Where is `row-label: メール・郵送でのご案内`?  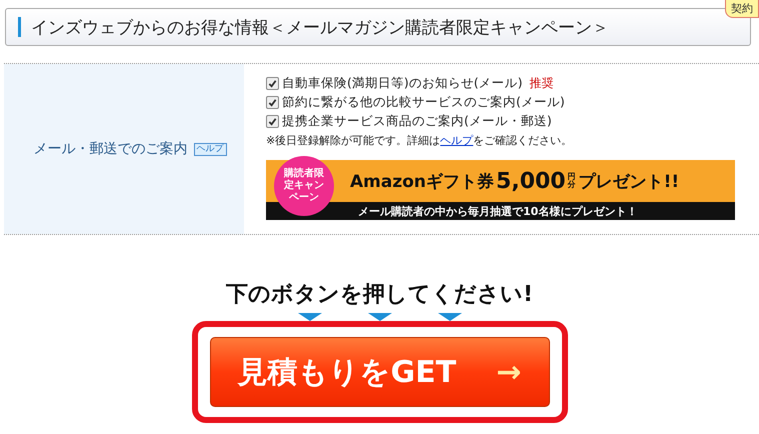
row-label: メール・郵送でのご案内 is located at coordinates (111, 149).